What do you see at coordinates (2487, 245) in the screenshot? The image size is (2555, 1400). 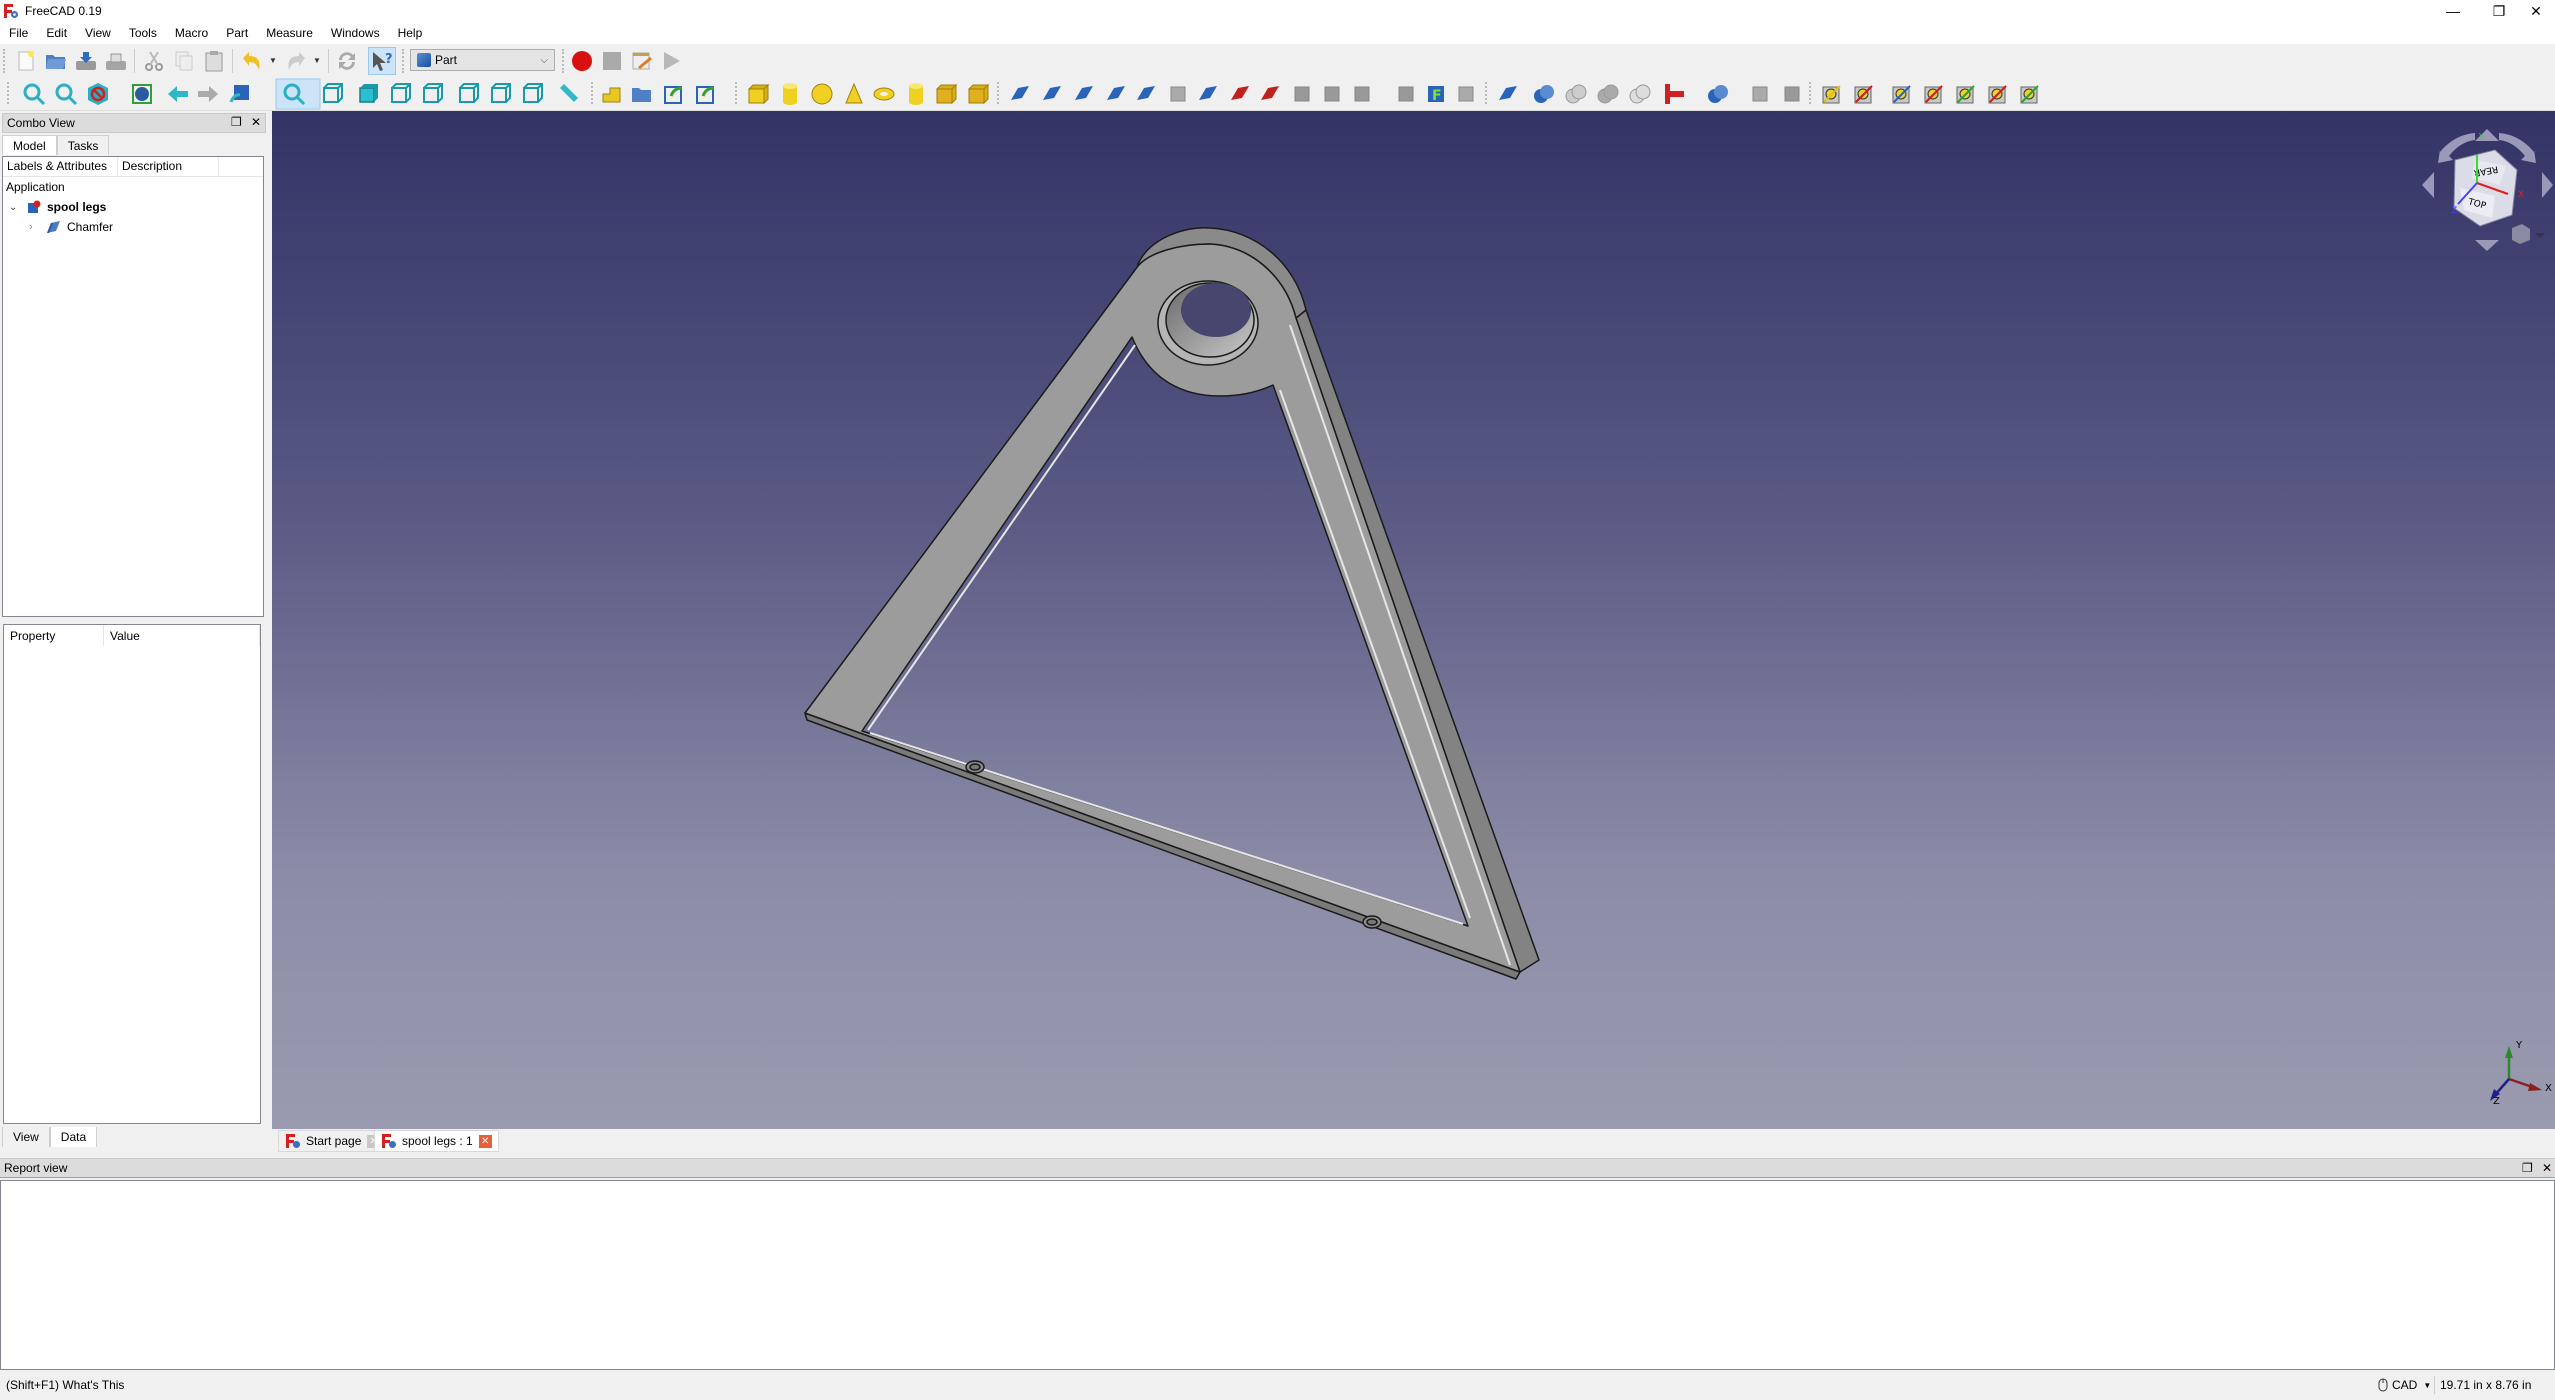 I see `nav-arrow-down-icon` at bounding box center [2487, 245].